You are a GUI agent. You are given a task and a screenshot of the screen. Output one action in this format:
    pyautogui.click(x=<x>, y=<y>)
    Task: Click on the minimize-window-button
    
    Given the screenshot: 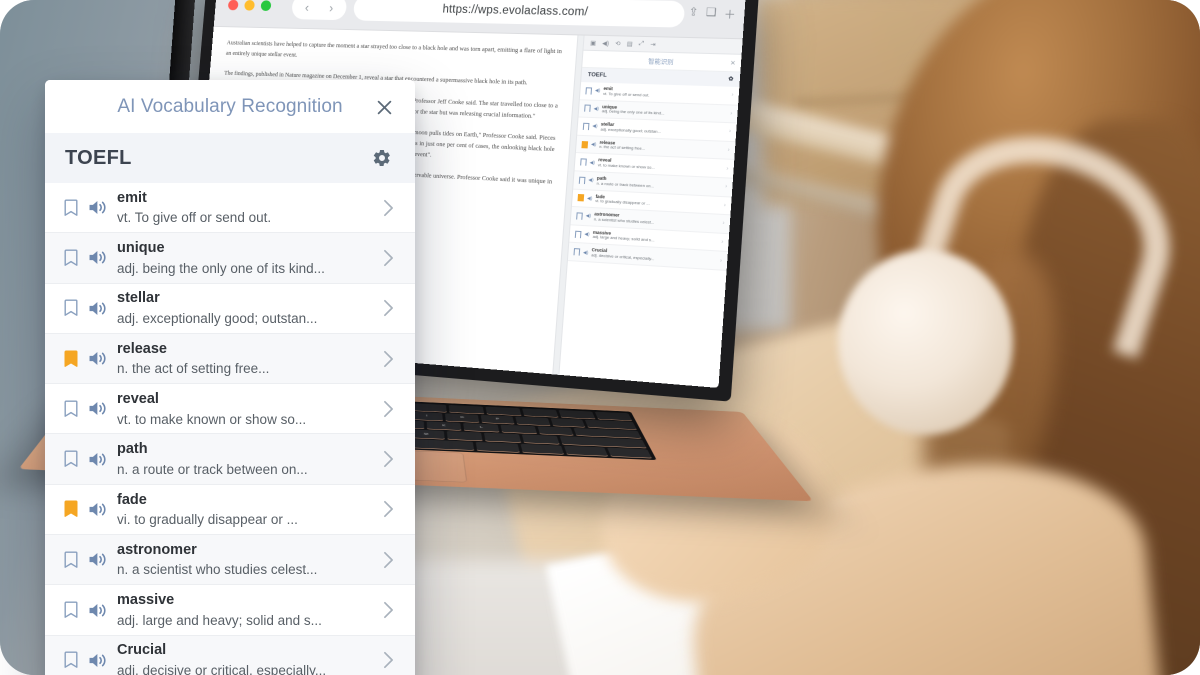 What is the action you would take?
    pyautogui.click(x=249, y=5)
    